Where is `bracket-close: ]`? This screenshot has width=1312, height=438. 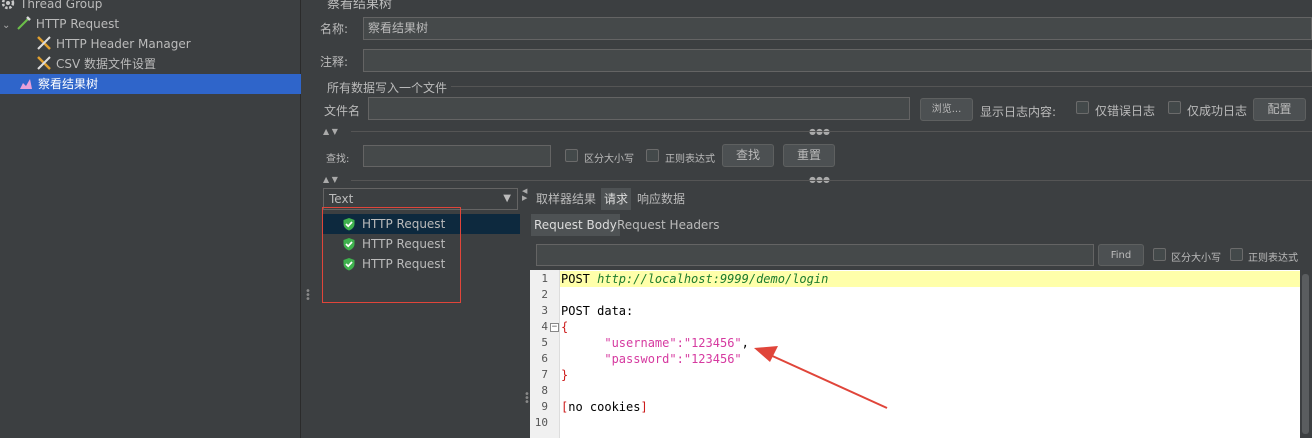
bracket-close: ] is located at coordinates (644, 407).